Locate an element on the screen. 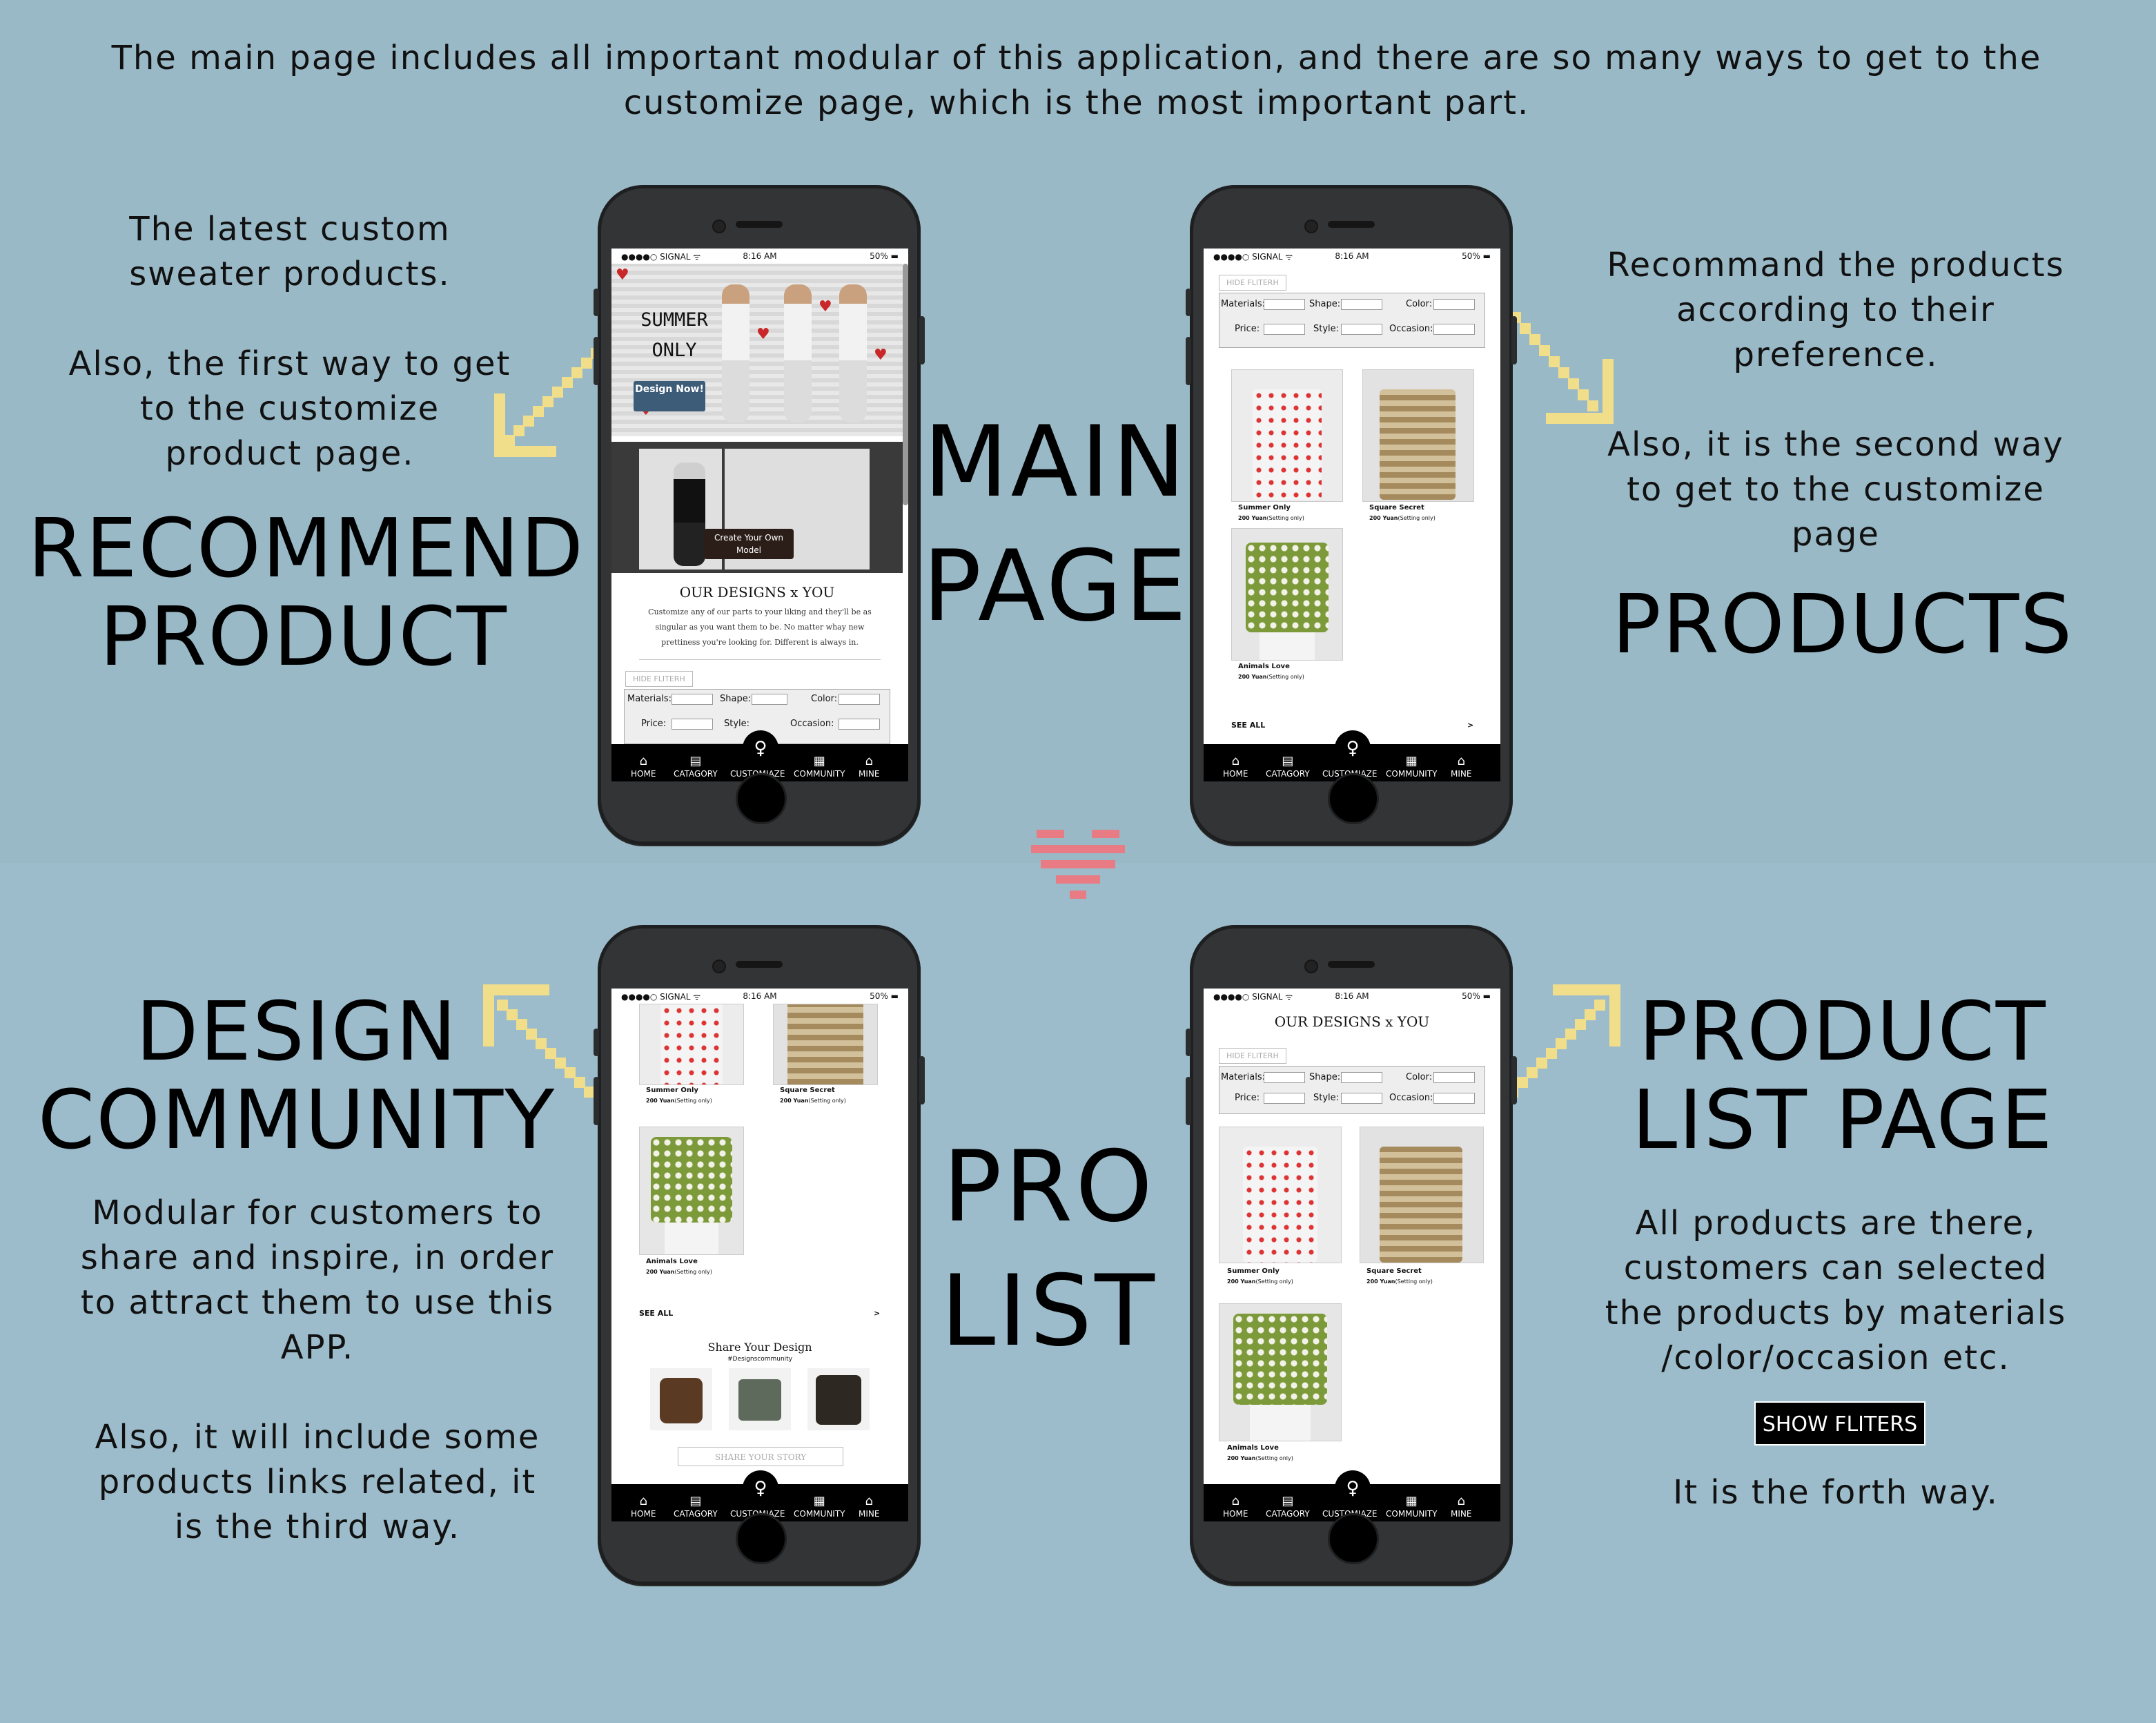 This screenshot has width=2156, height=1723. filter-label: Shape: is located at coordinates (736, 699).